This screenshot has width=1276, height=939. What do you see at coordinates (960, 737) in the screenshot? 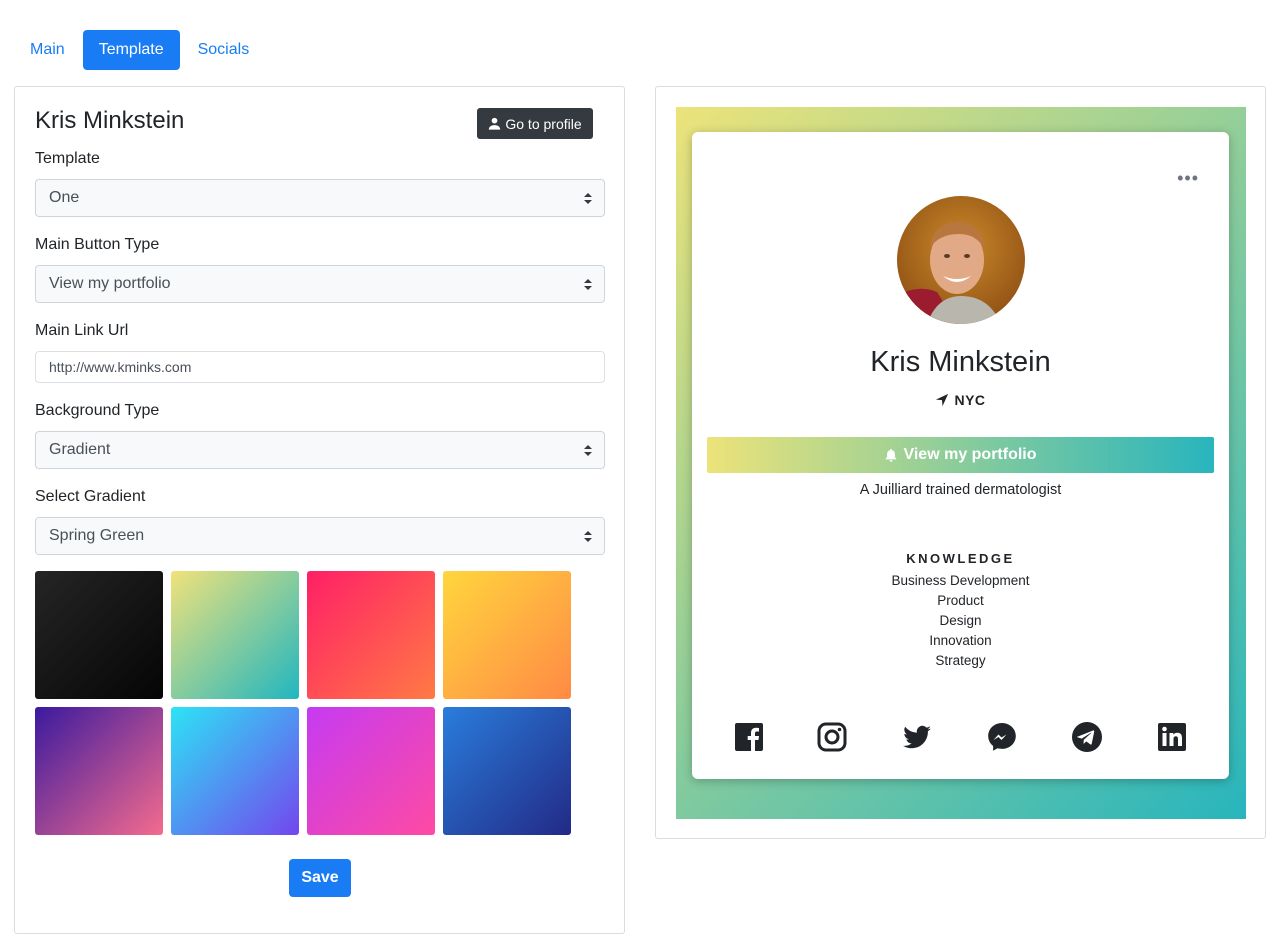
I see `social-links` at bounding box center [960, 737].